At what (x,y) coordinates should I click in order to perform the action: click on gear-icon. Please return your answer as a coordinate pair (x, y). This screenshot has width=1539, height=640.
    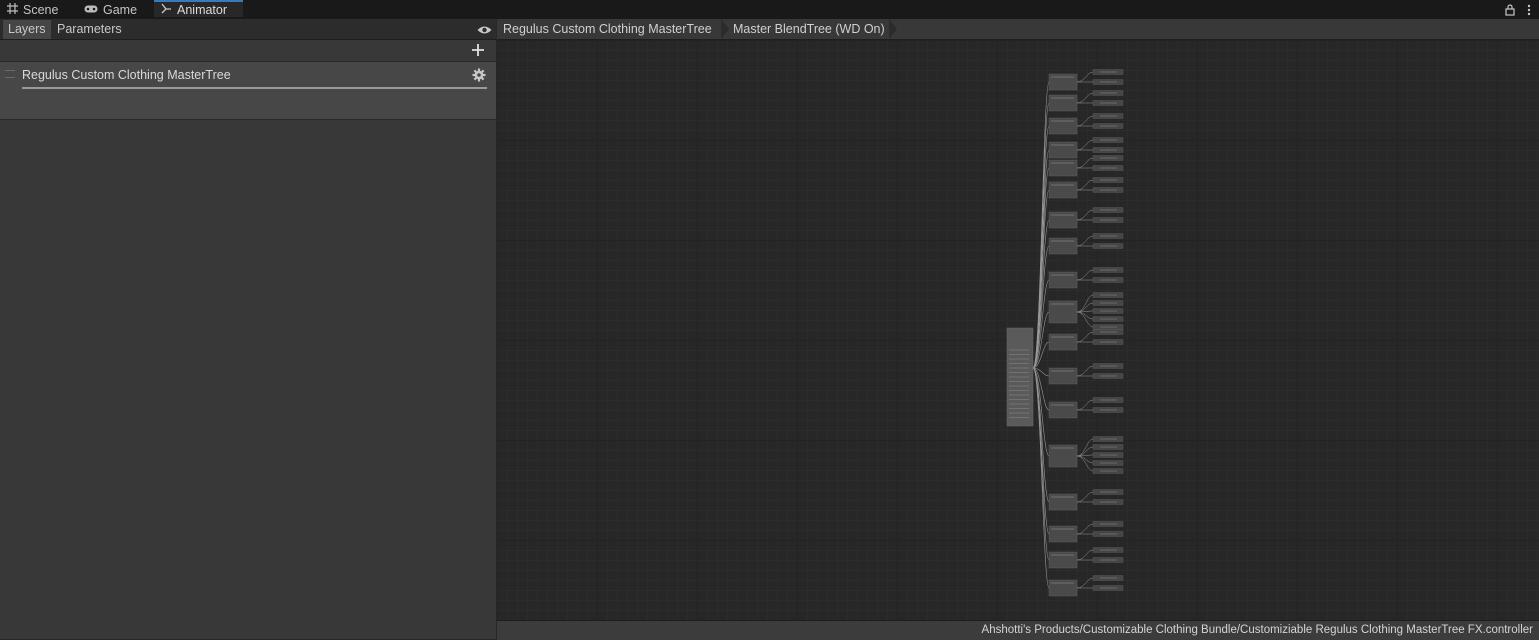
    Looking at the image, I should click on (479, 77).